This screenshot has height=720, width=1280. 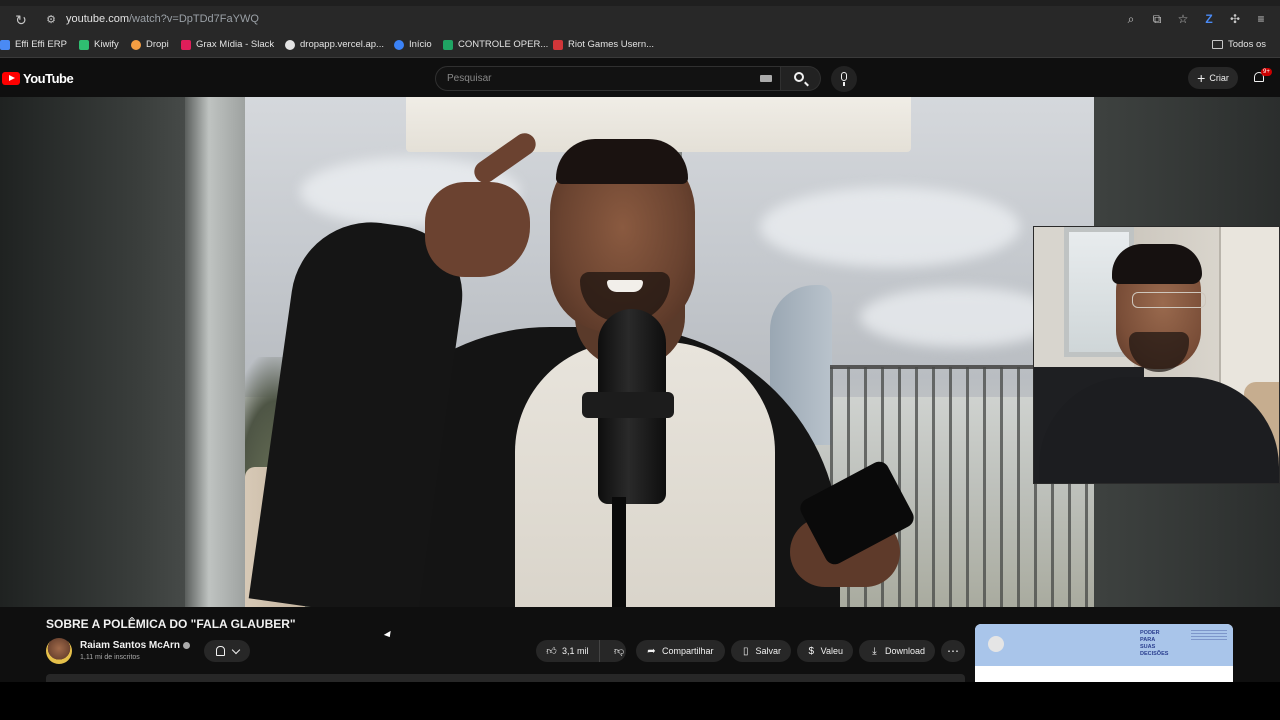 What do you see at coordinates (187, 645) in the screenshot?
I see `verified-icon` at bounding box center [187, 645].